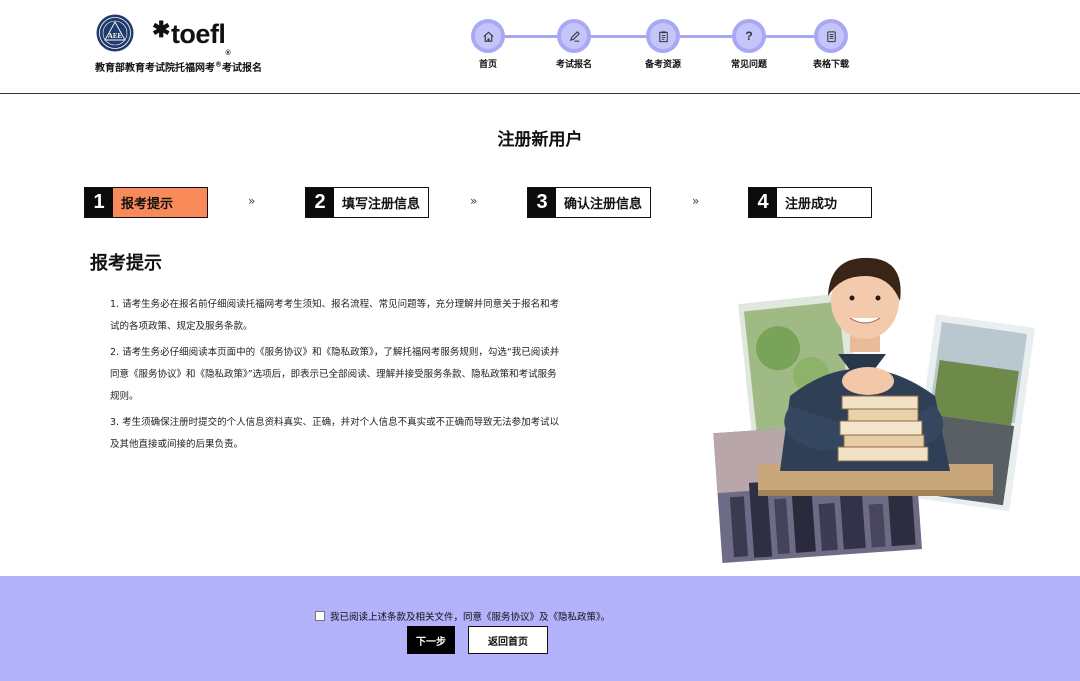  What do you see at coordinates (126, 263) in the screenshot?
I see `section-title: 报考提示` at bounding box center [126, 263].